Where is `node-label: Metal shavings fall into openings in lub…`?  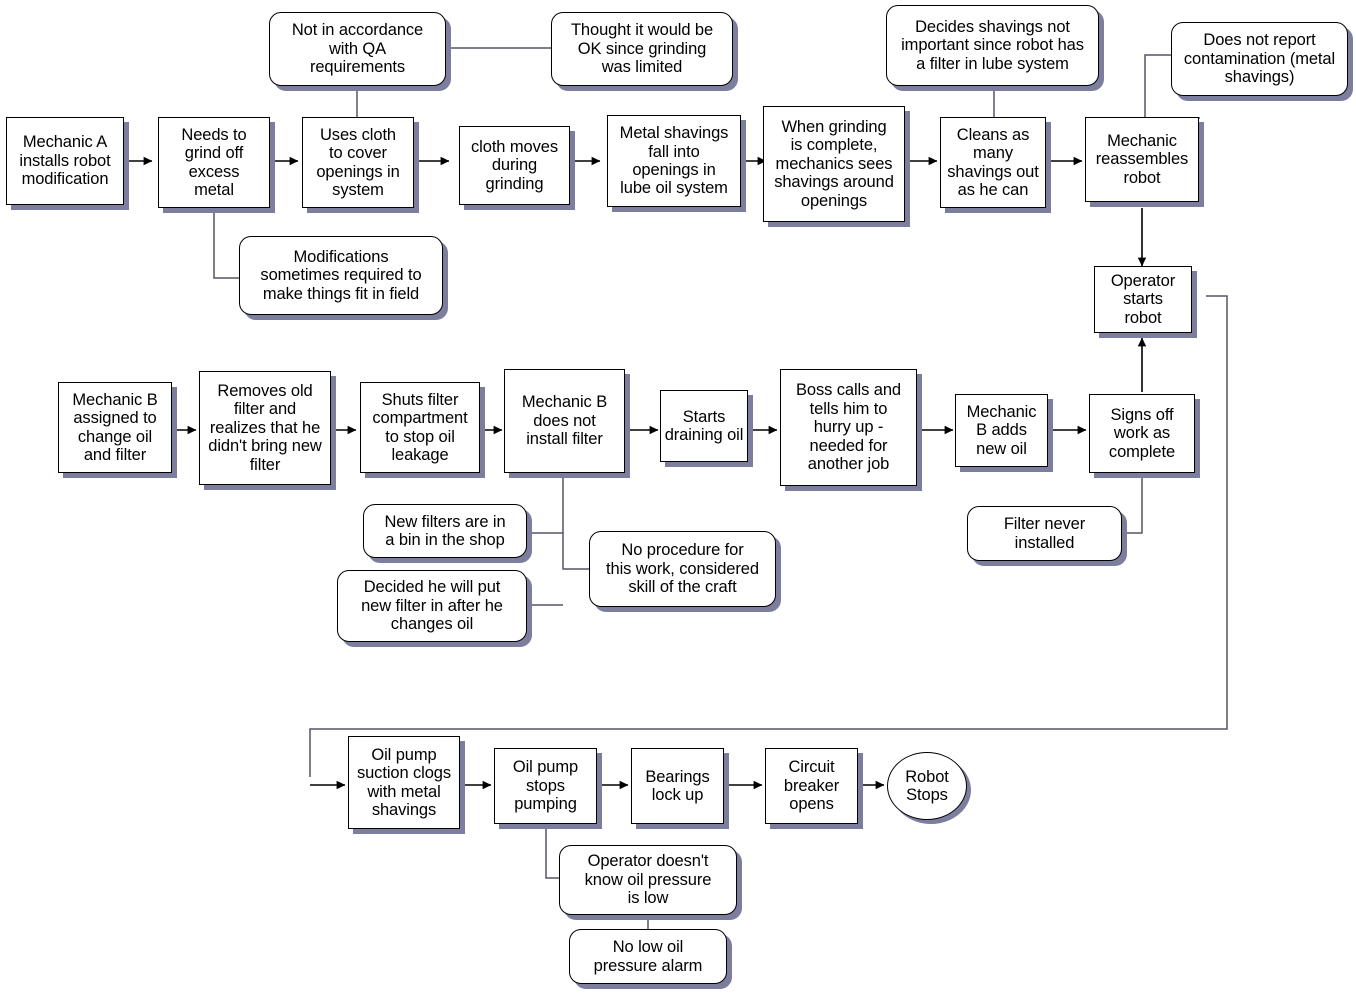
node-label: Metal shavings fall into openings in lub… is located at coordinates (674, 161).